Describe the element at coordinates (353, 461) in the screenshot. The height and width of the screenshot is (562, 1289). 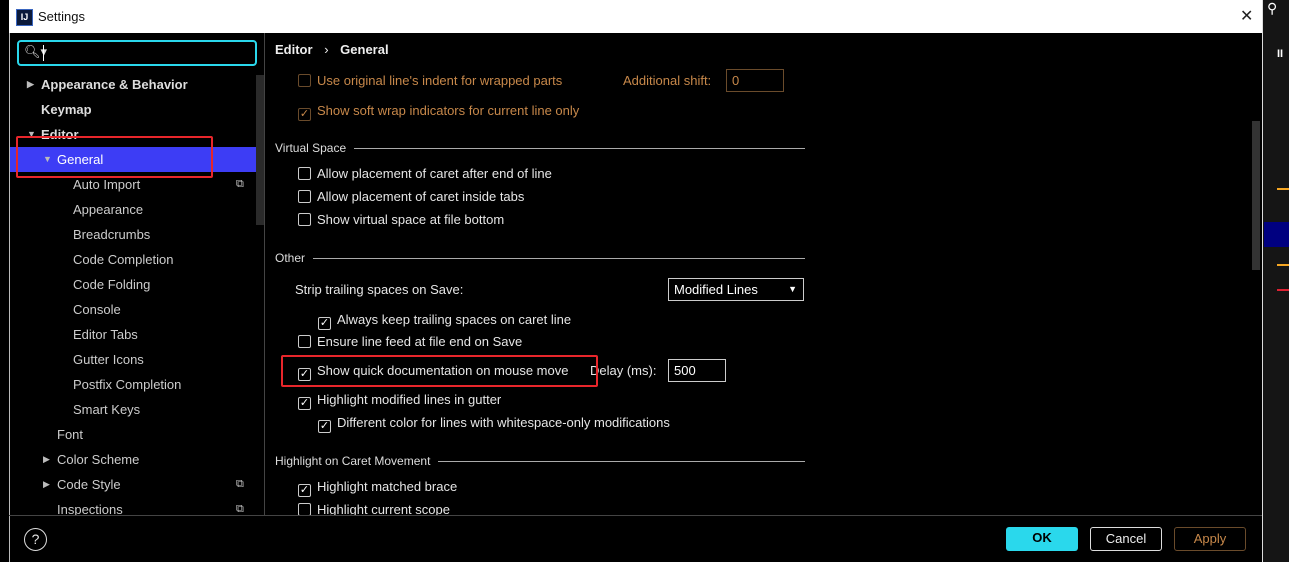
I see `section-title: Highlight on Caret Movement` at that location.